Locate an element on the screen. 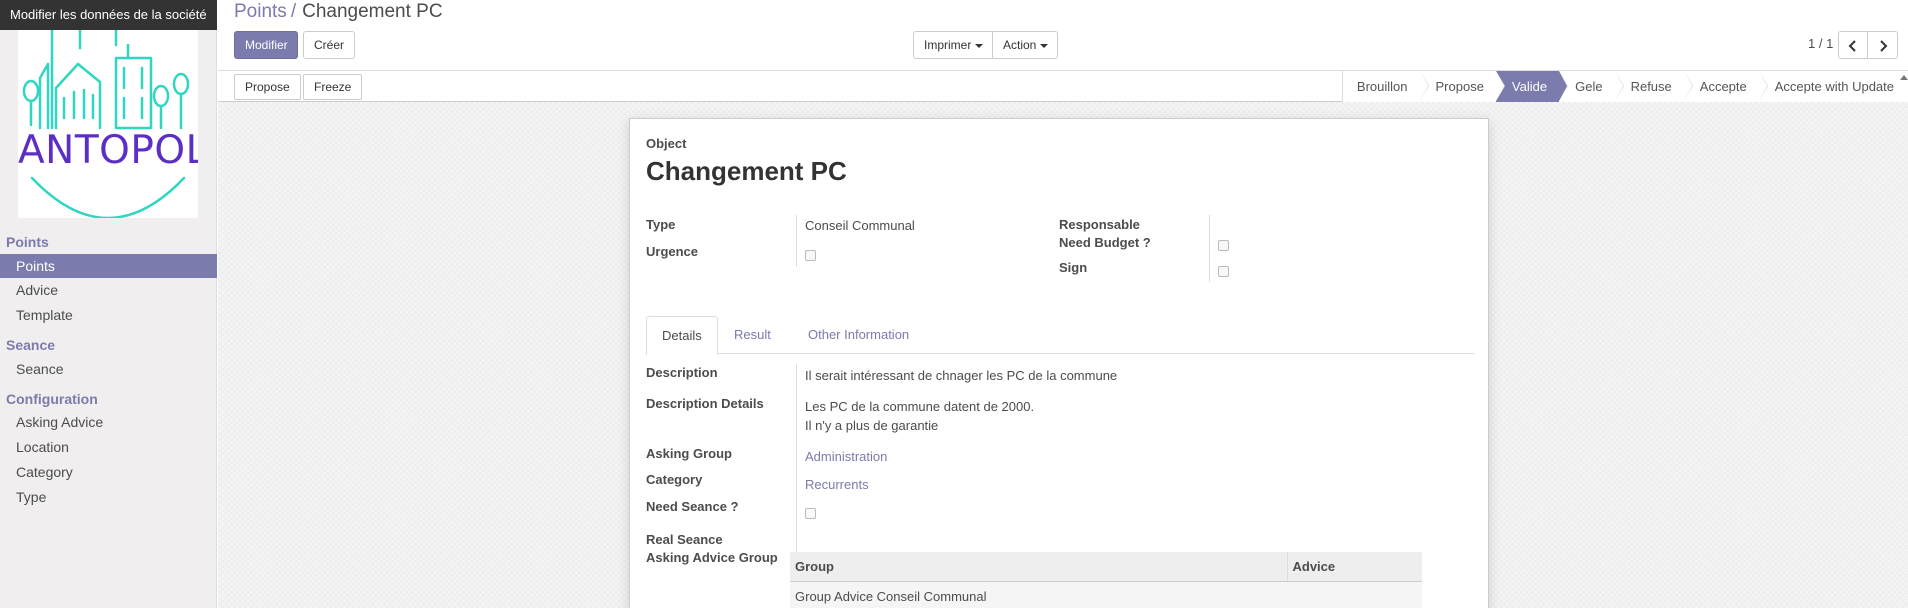 Image resolution: width=1908 pixels, height=608 pixels. menu-item-points: Points is located at coordinates (108, 266).